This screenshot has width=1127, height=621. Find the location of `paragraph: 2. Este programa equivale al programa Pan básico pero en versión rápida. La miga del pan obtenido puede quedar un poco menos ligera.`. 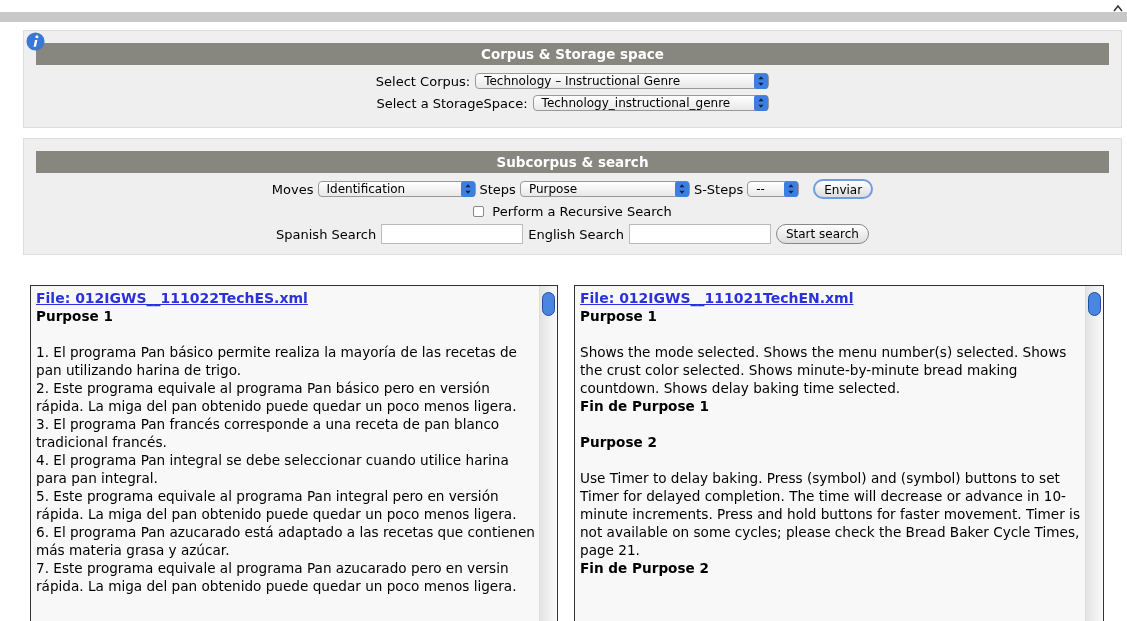

paragraph: 2. Este programa equivale al programa Pan básico pero en versión rápida. La miga del pan obtenido puede quedar un poco menos ligera. is located at coordinates (277, 397).